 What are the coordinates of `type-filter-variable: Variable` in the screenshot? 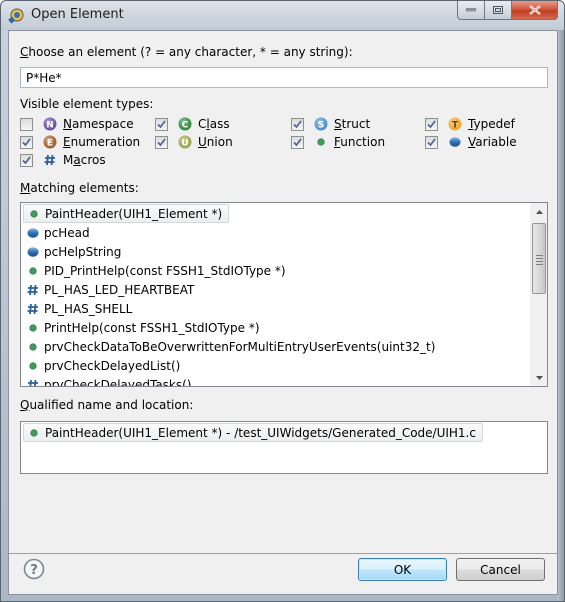 It's located at (471, 142).